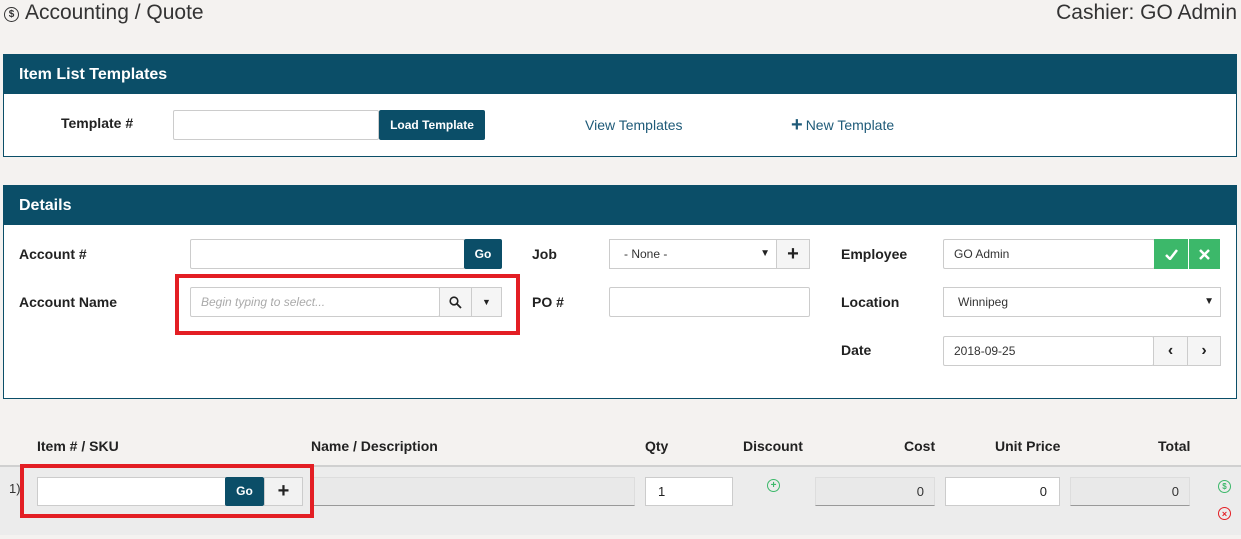  Describe the element at coordinates (856, 350) in the screenshot. I see `date-label: Date` at that location.